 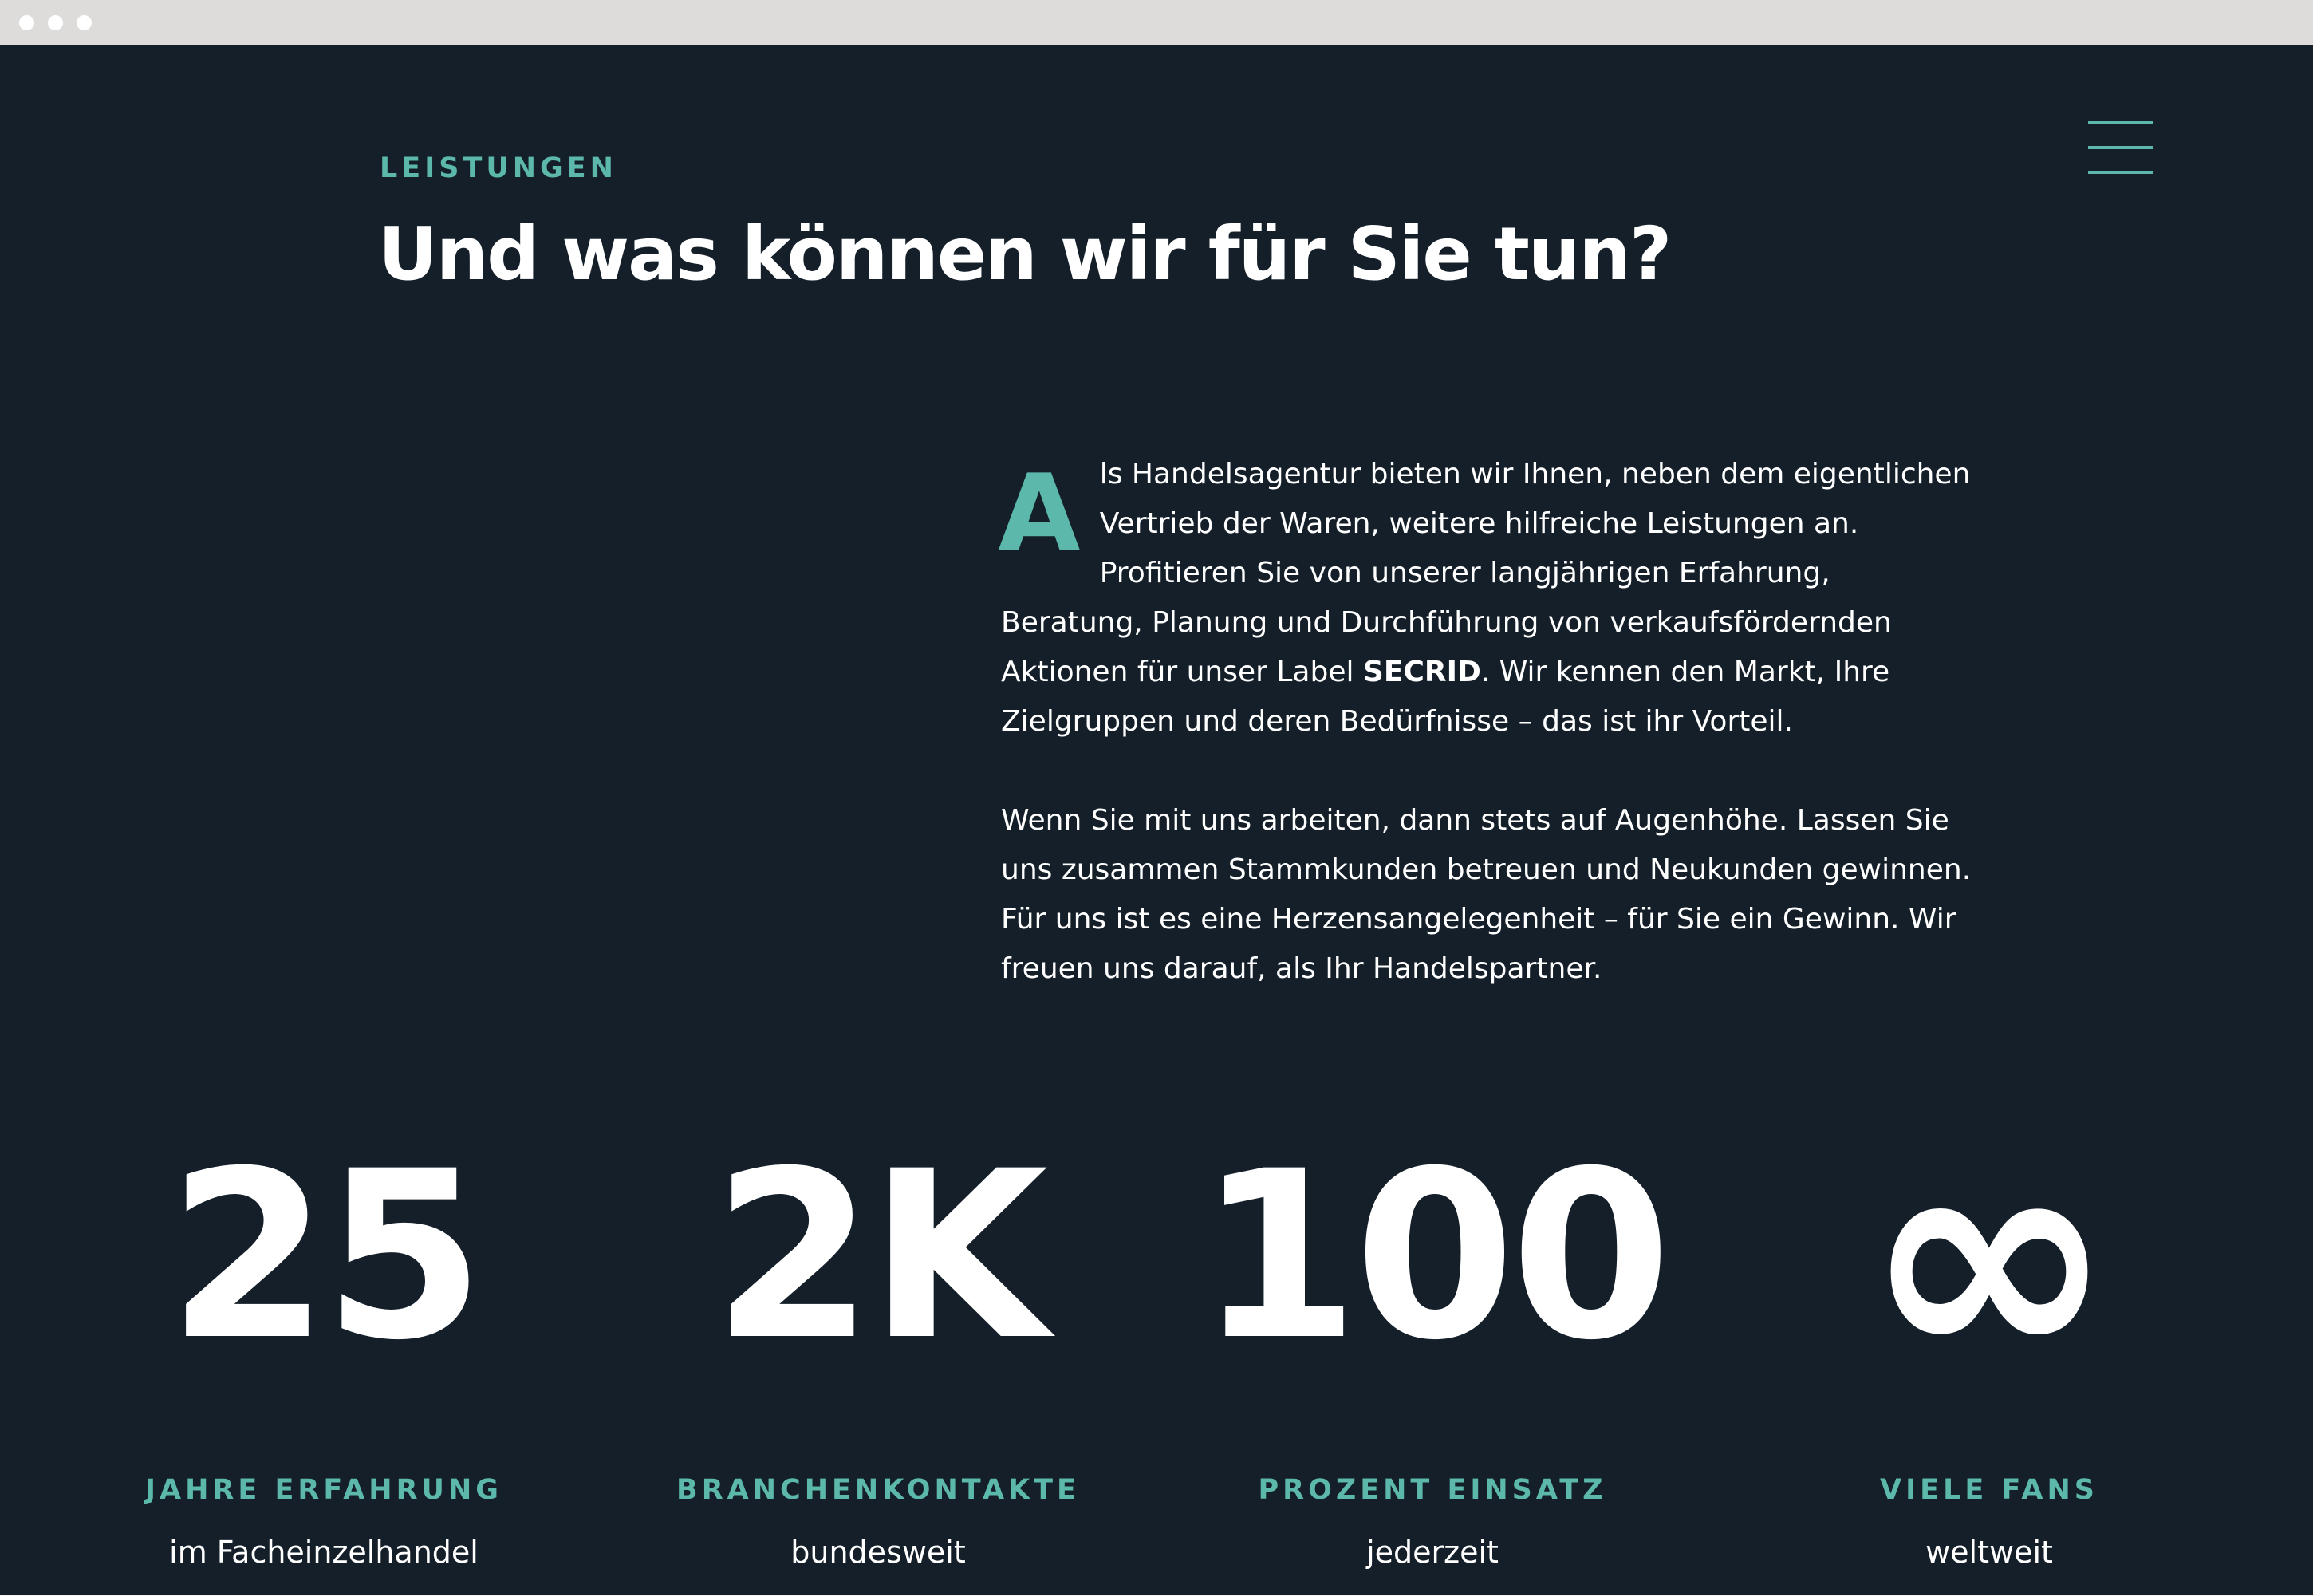 I want to click on drop-cap: A, so click(x=1039, y=513).